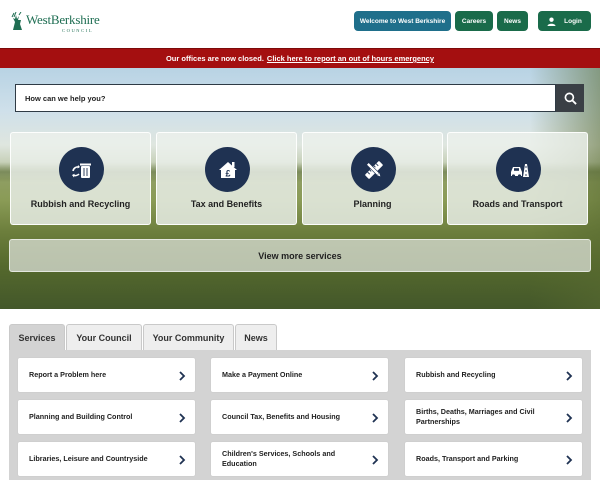 This screenshot has height=480, width=600. I want to click on car-road-icon, so click(519, 170).